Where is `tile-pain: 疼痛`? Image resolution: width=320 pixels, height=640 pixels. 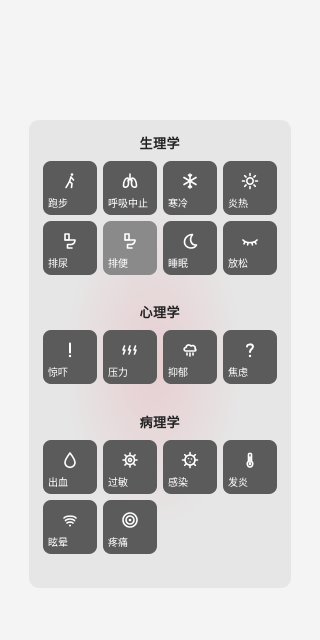
tile-pain: 疼痛 is located at coordinates (130, 527).